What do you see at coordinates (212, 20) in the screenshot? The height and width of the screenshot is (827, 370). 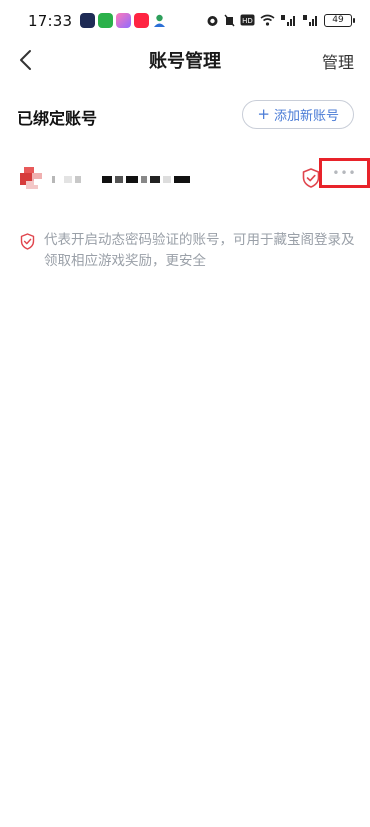 I see `alarm-icon` at bounding box center [212, 20].